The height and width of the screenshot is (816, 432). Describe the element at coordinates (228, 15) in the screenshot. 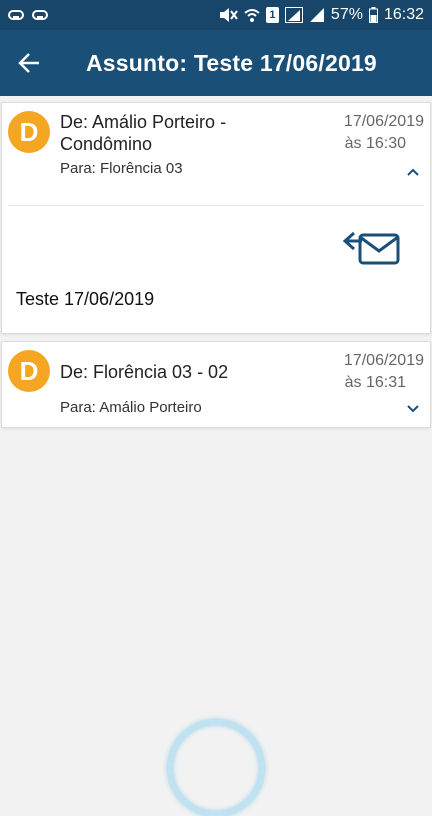

I see `mute-icon` at that location.